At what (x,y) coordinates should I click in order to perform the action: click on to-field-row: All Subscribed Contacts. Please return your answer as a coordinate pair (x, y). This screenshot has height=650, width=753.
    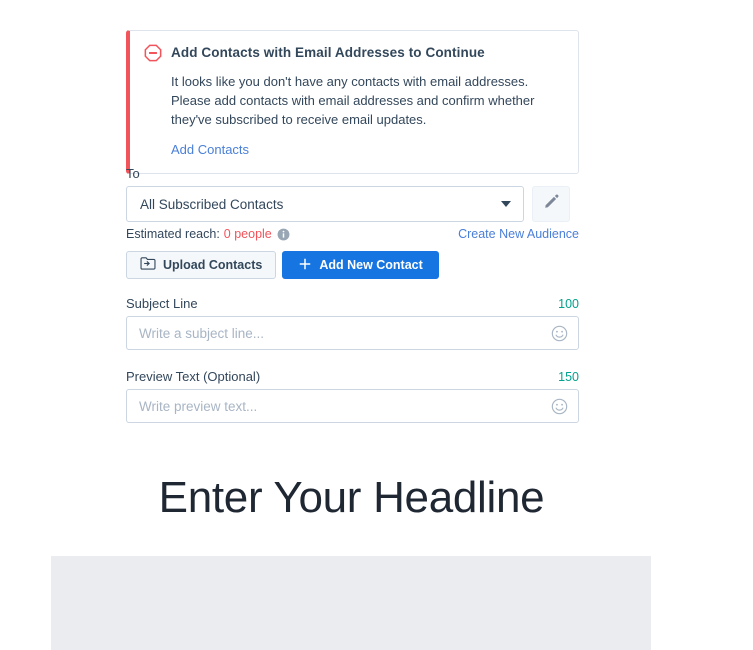
    Looking at the image, I should click on (348, 204).